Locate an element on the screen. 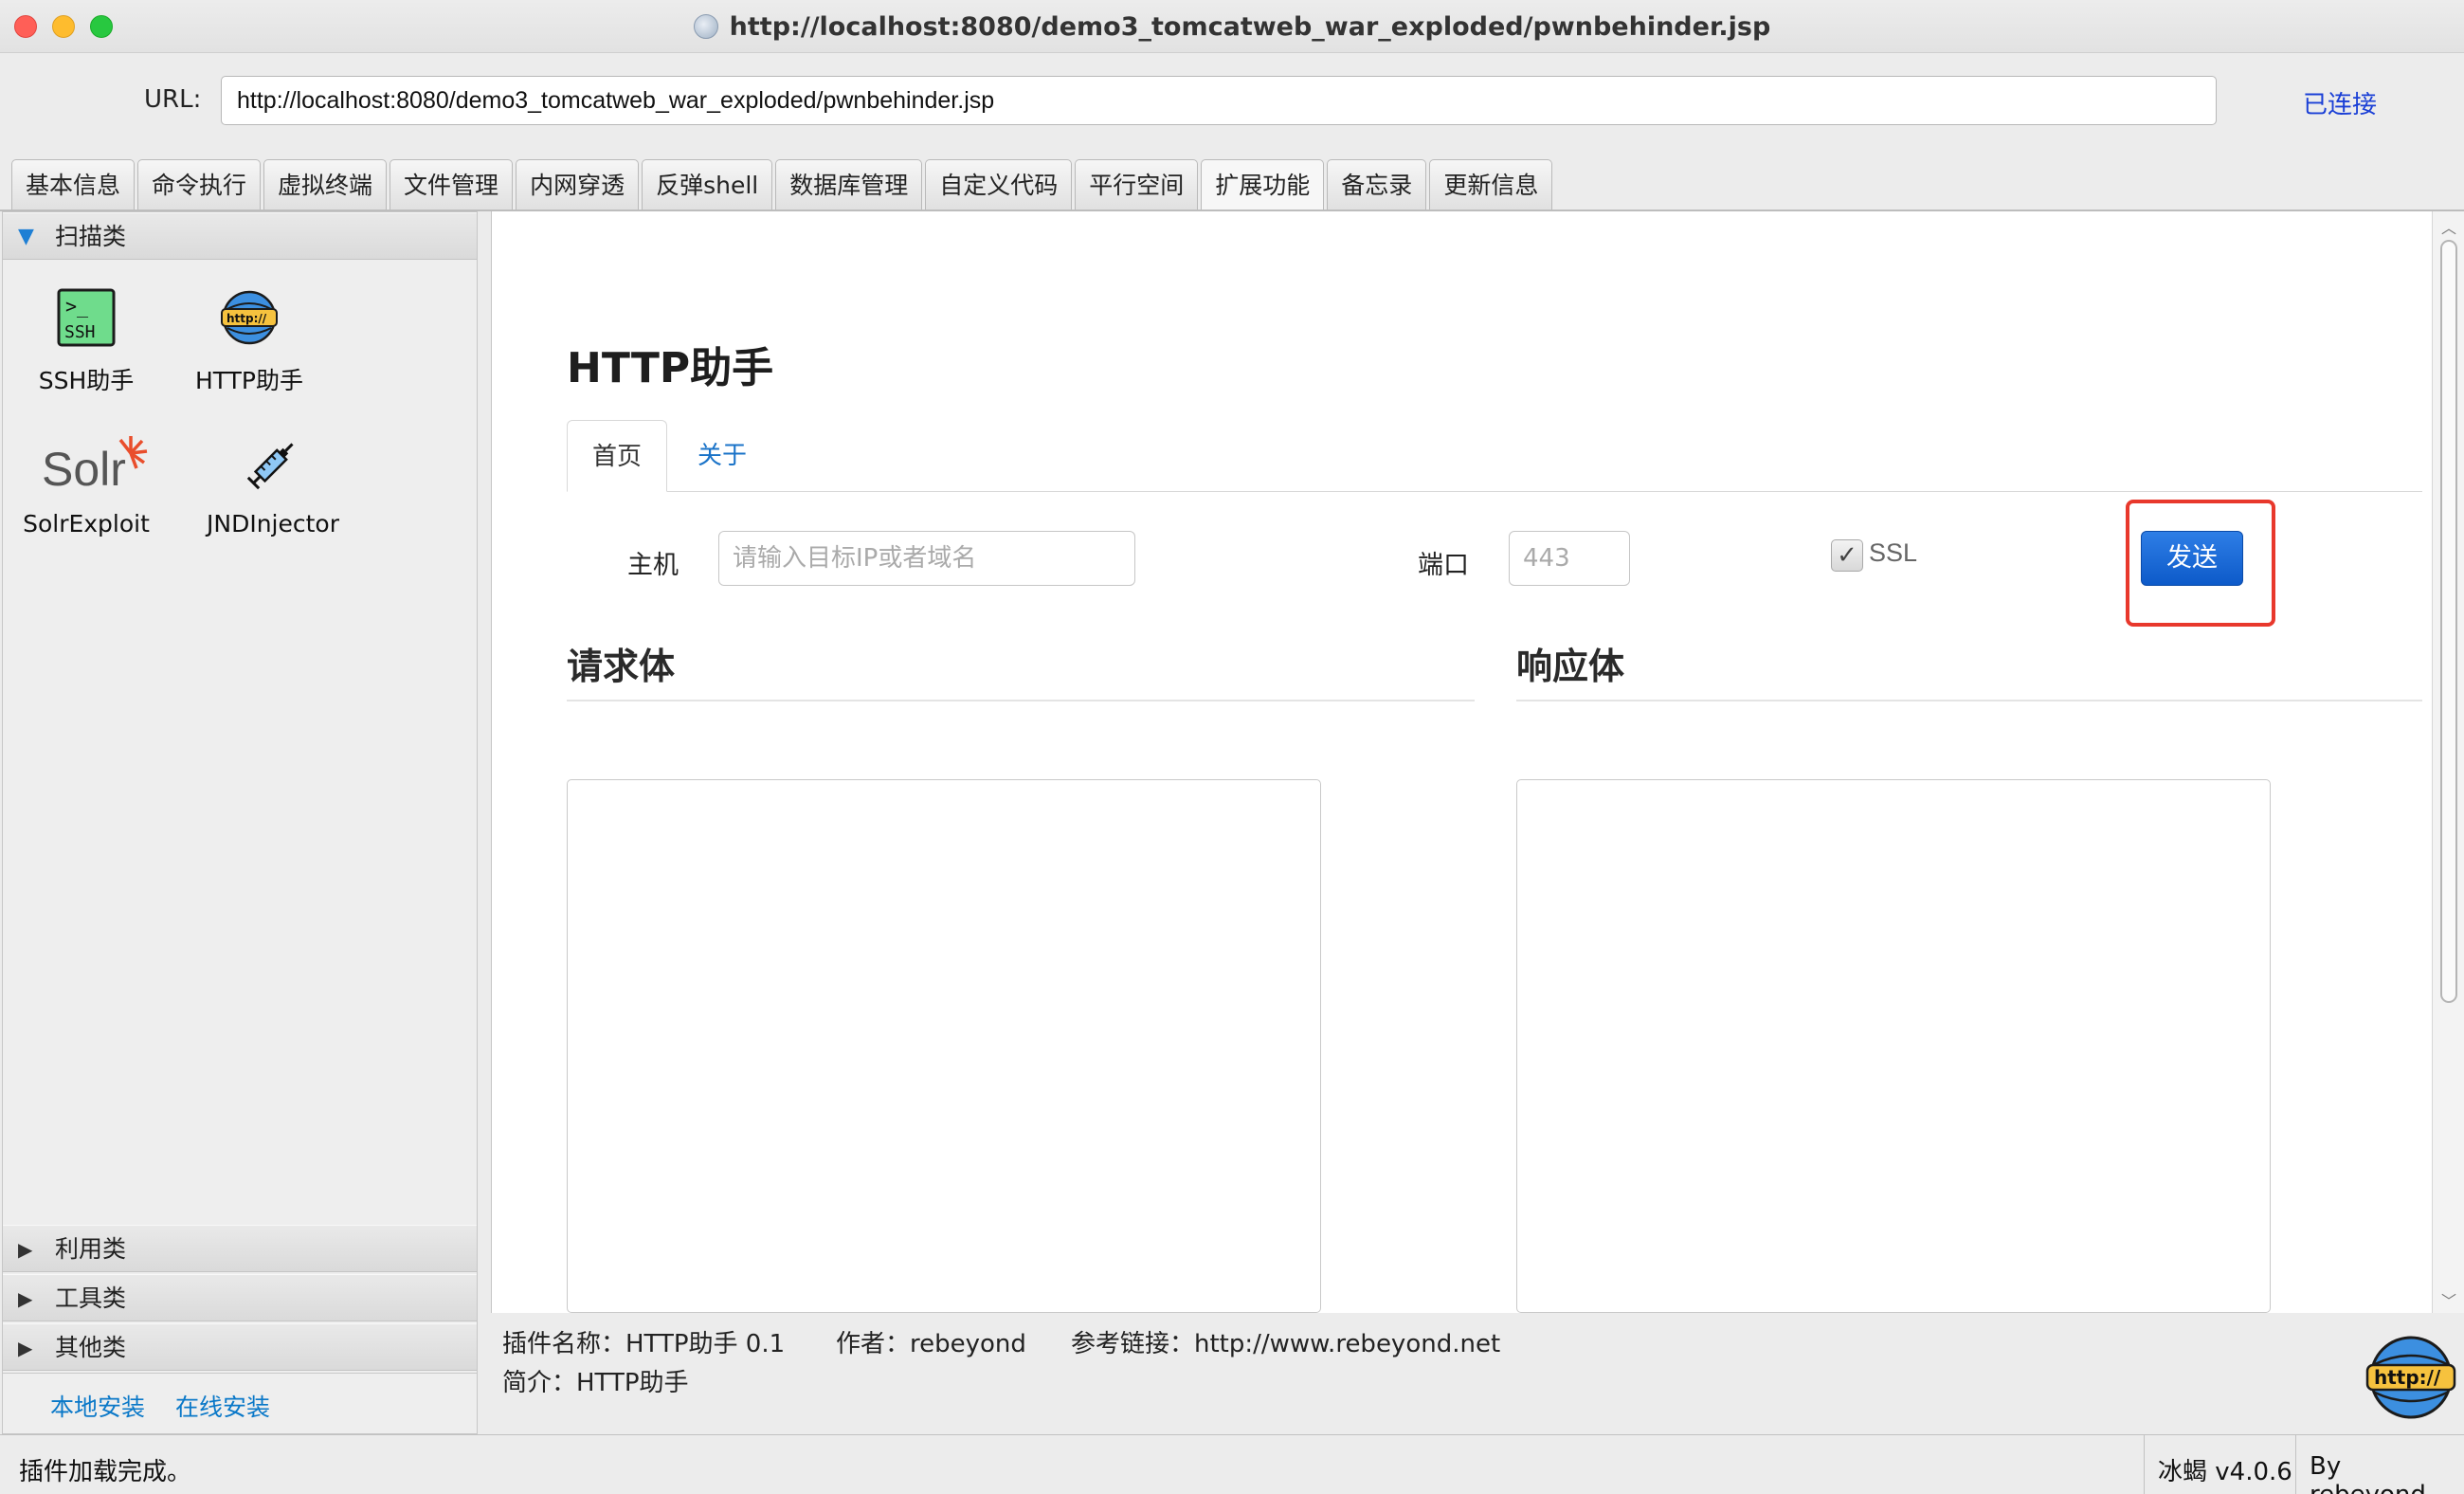 This screenshot has height=1494, width=2464. version-label: 冰蝎 v4.0.6 is located at coordinates (2225, 1464).